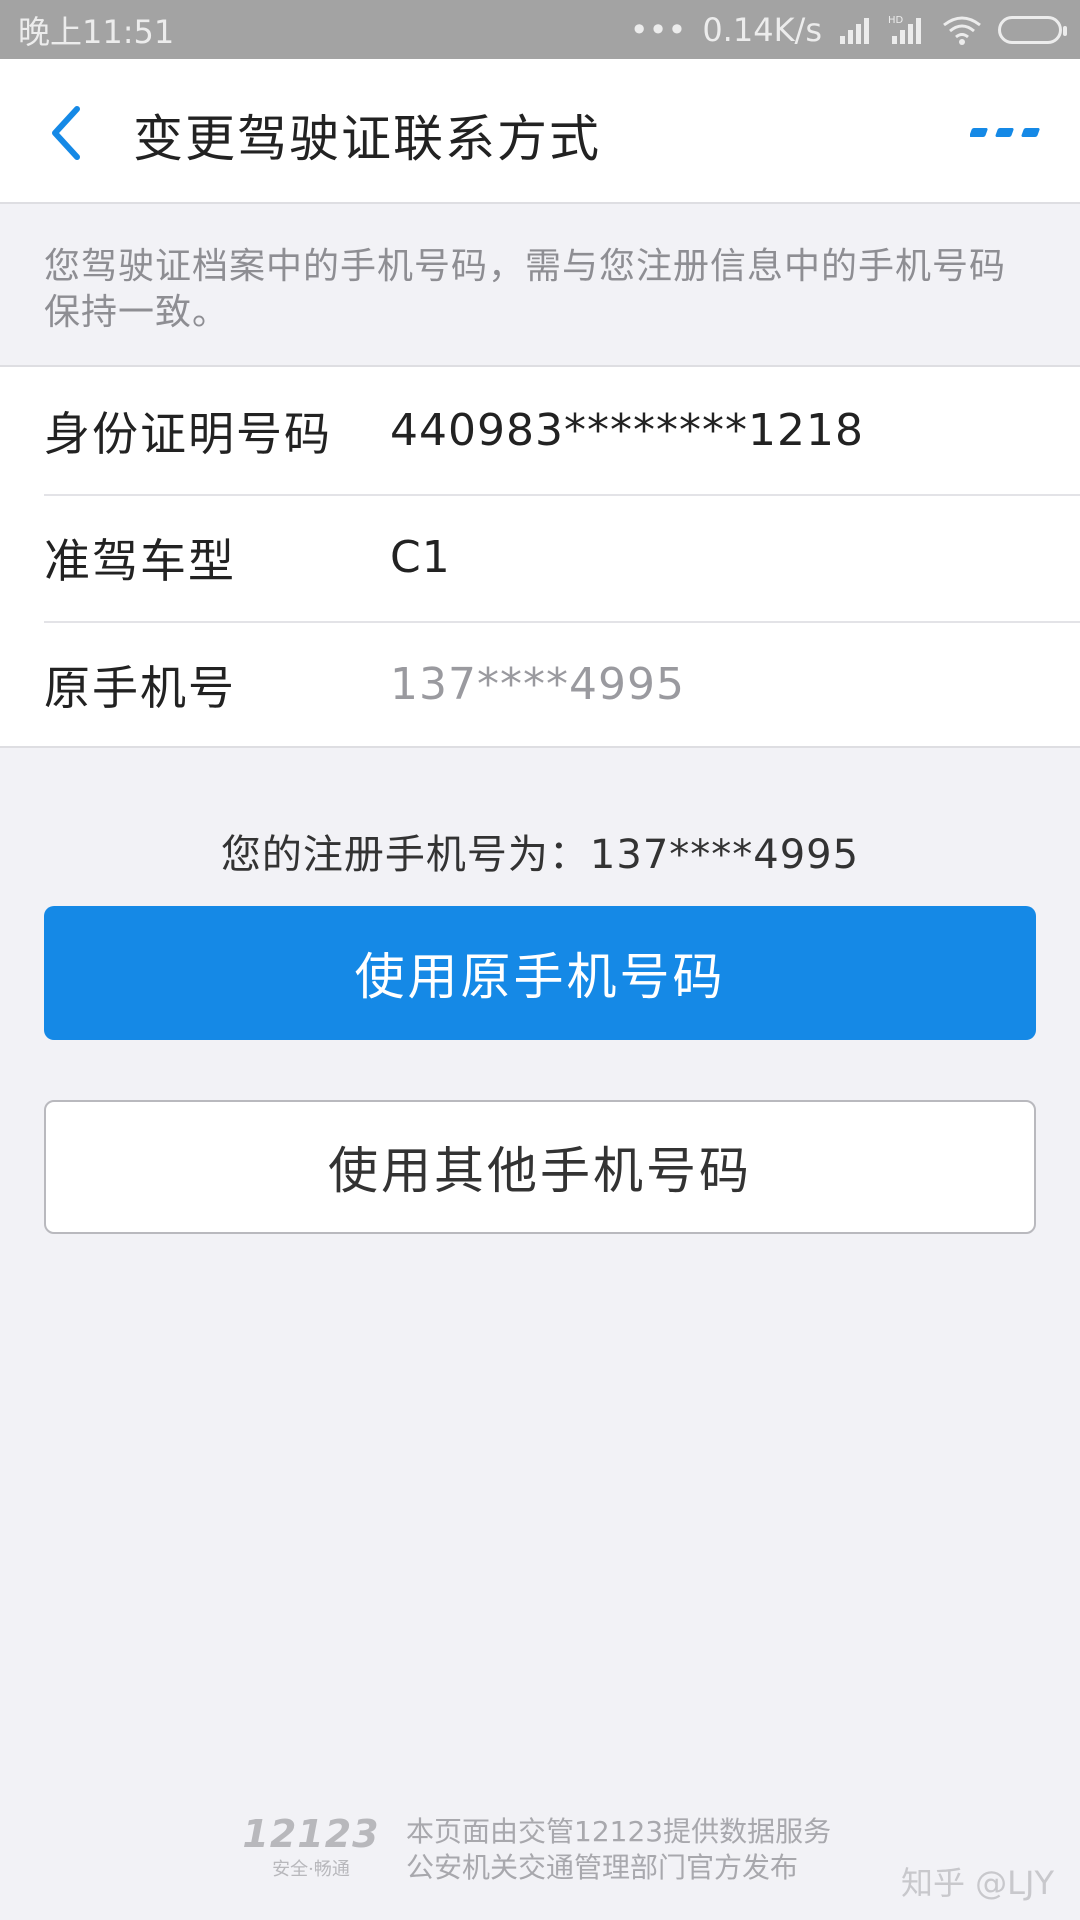 This screenshot has height=1920, width=1080. I want to click on back-button, so click(65, 133).